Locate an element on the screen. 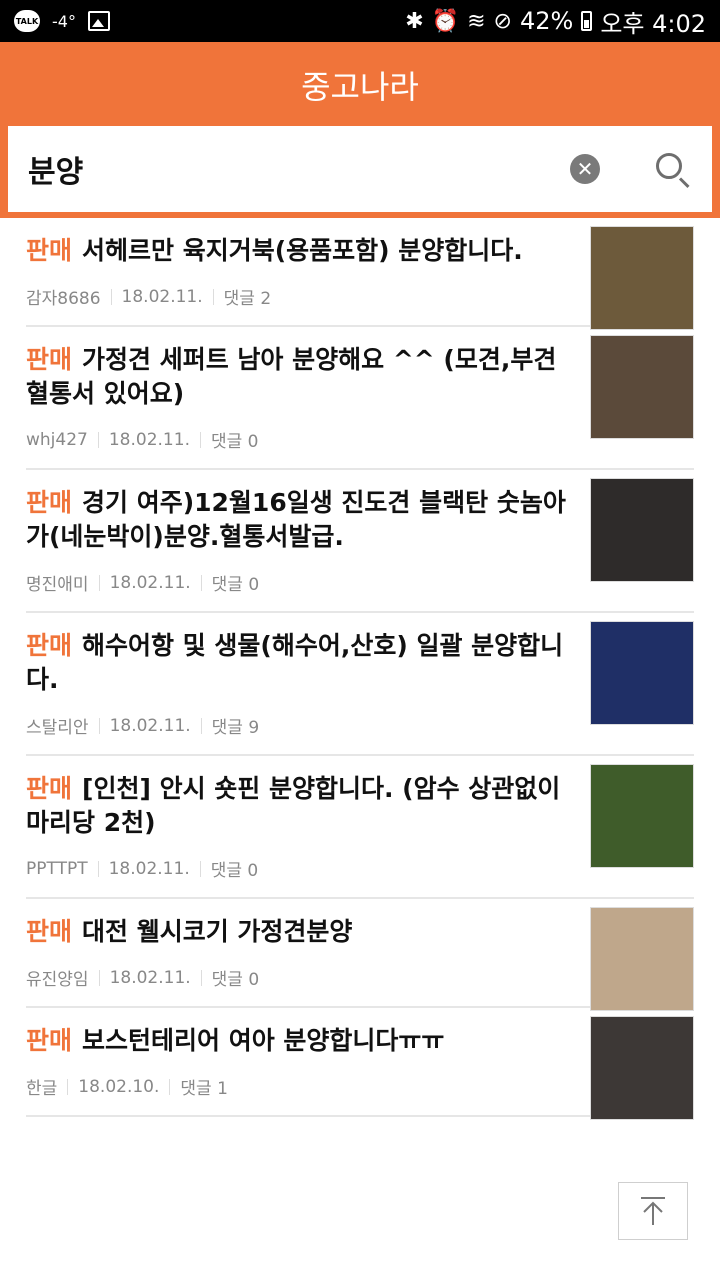 The width and height of the screenshot is (720, 1280). item-meta: 한글 18.02.10. 댓글 1 is located at coordinates (296, 1087).